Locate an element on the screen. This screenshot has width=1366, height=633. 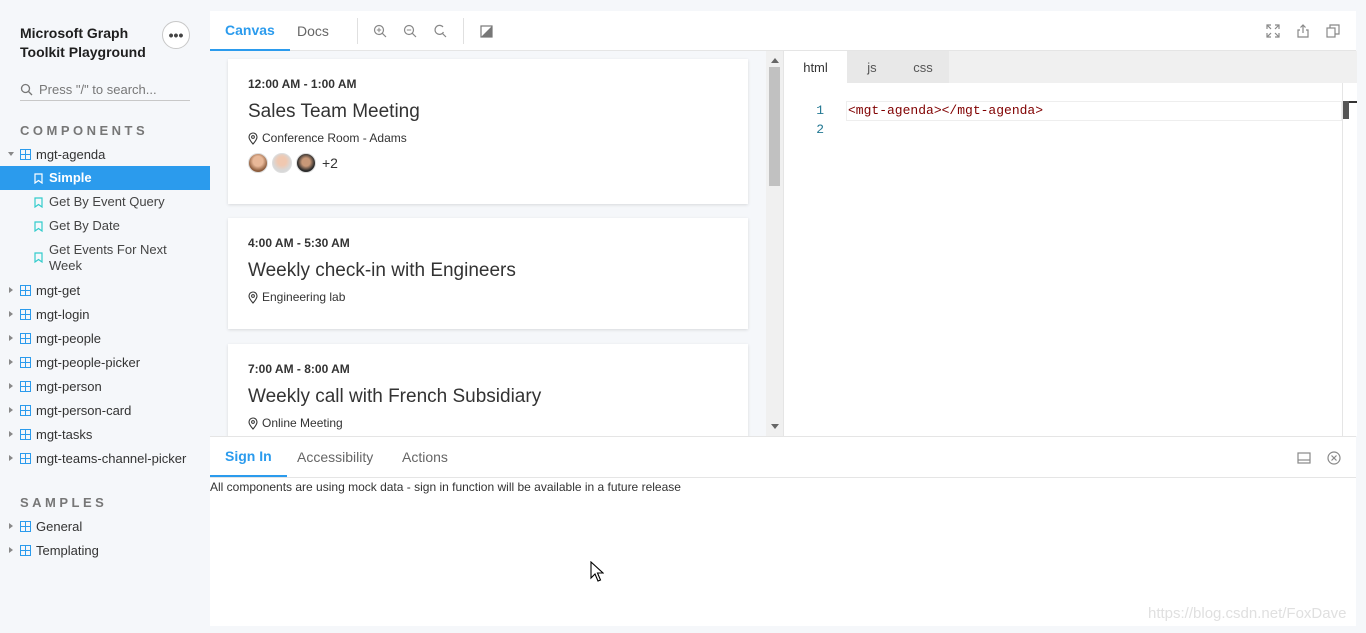
tree-item-label: mgt-tasks is located at coordinates (64, 434).